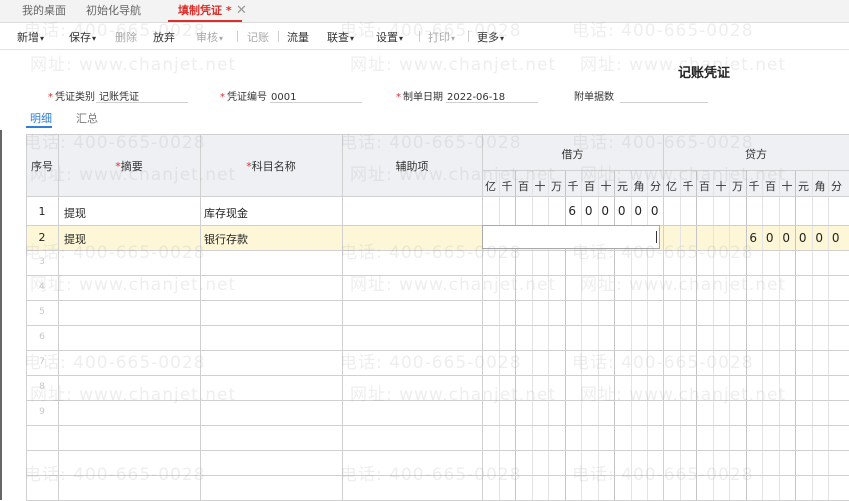 This screenshot has width=849, height=501. Describe the element at coordinates (450, 95) in the screenshot. I see `voucher-date-field: * 制单日期 2022-06-18` at that location.